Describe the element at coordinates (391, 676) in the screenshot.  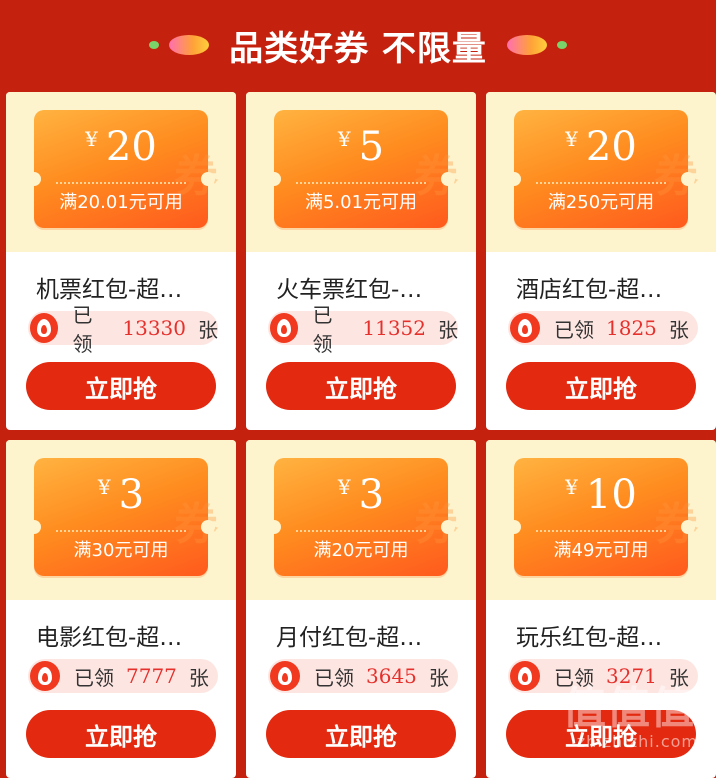
I see `claimed-count: 3645` at that location.